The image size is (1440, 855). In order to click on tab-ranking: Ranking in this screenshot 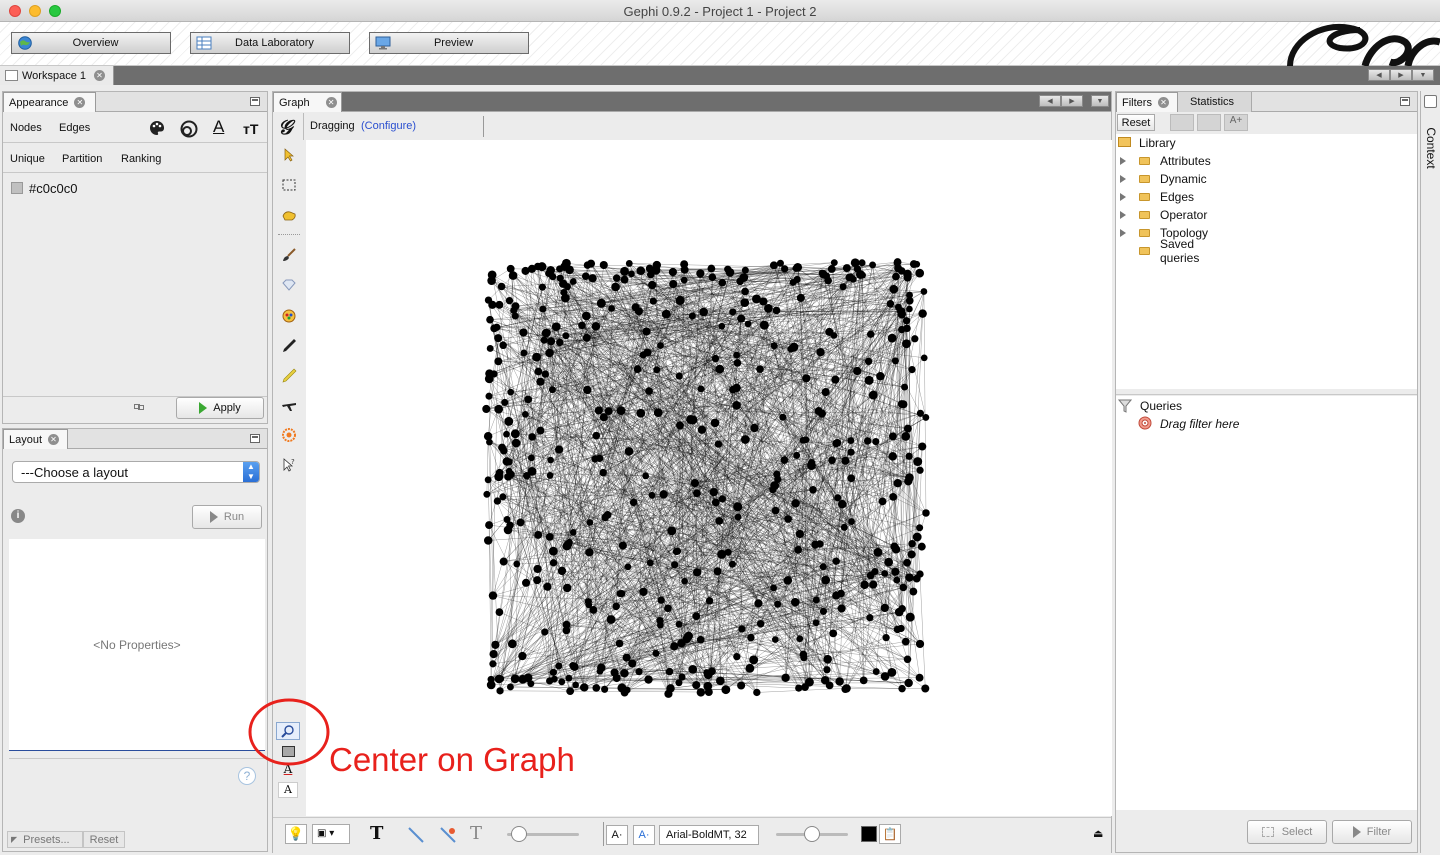, I will do `click(141, 159)`.